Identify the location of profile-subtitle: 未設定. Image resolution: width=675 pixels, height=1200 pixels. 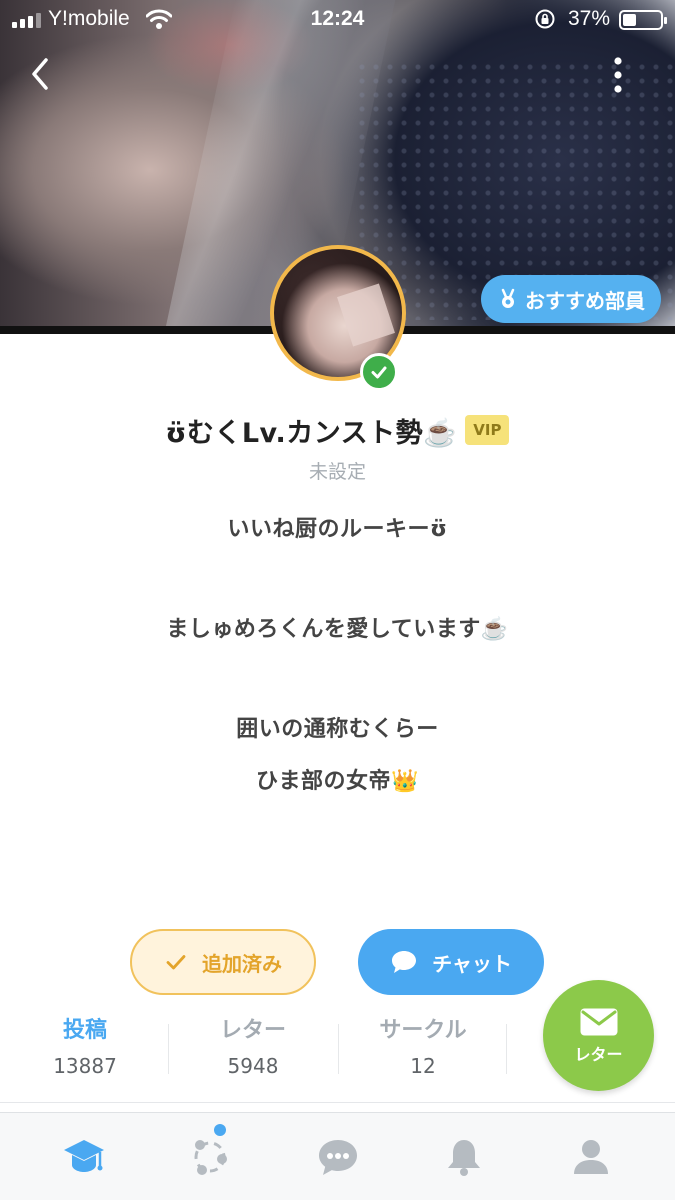
(337, 472).